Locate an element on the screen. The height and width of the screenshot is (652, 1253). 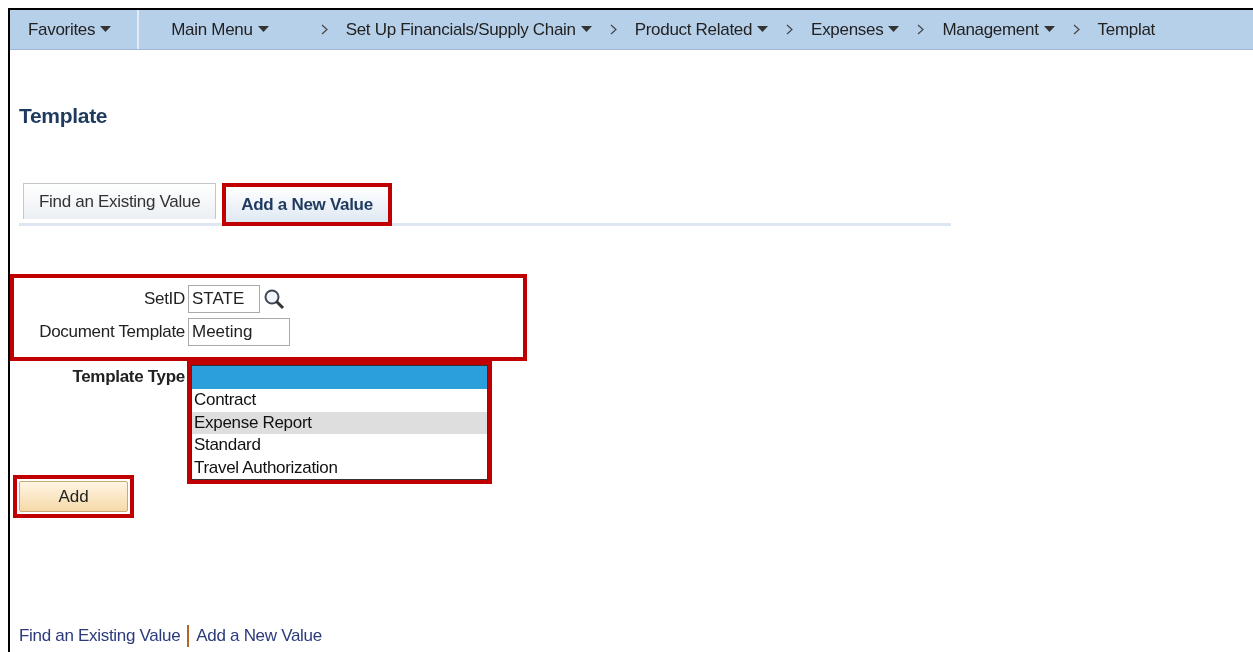
link: Find an Existing Value is located at coordinates (100, 636).